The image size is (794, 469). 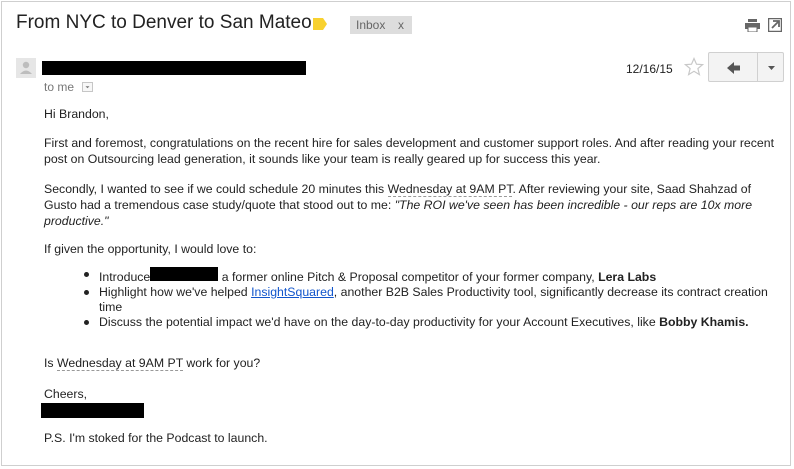 What do you see at coordinates (59, 87) in the screenshot?
I see `recipient-label: to me` at bounding box center [59, 87].